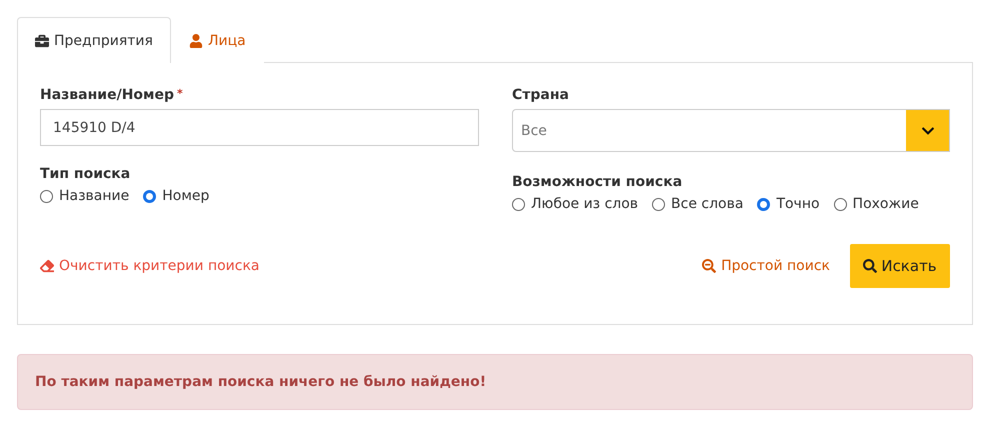 The height and width of the screenshot is (426, 990). What do you see at coordinates (731, 130) in the screenshot?
I see `country-select: Все` at bounding box center [731, 130].